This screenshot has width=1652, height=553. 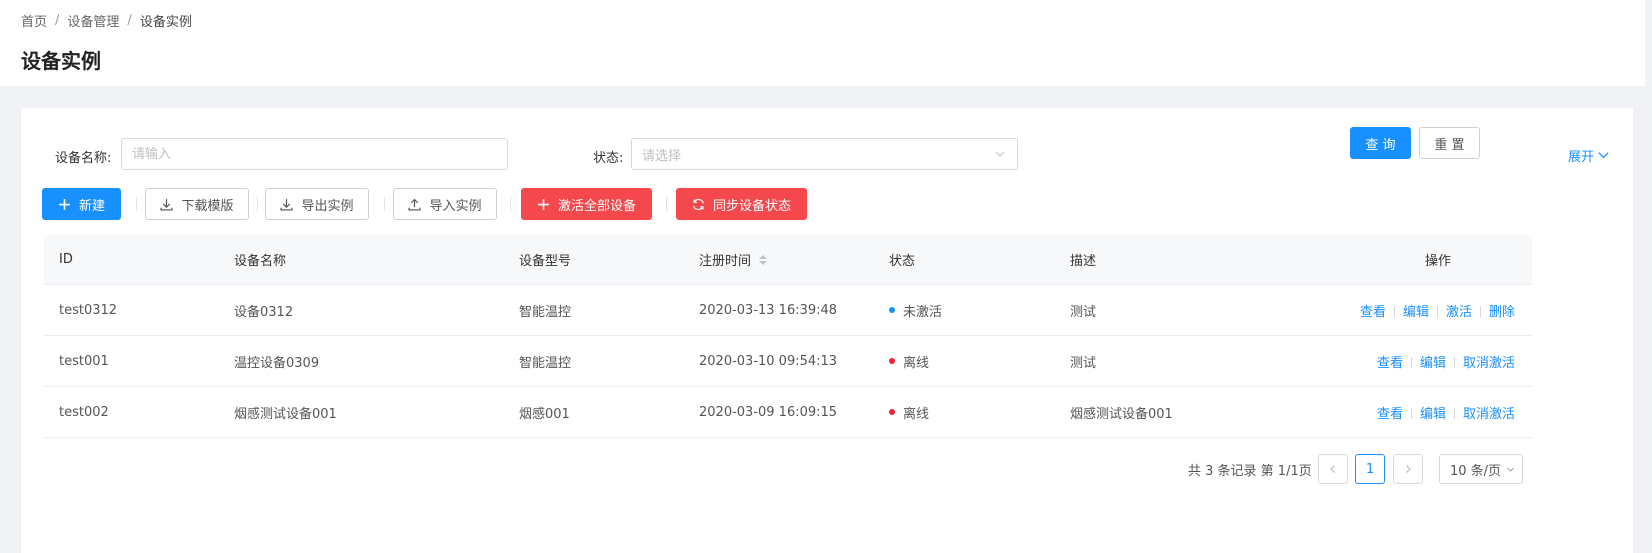 What do you see at coordinates (61, 61) in the screenshot?
I see `page-title: 设备实例` at bounding box center [61, 61].